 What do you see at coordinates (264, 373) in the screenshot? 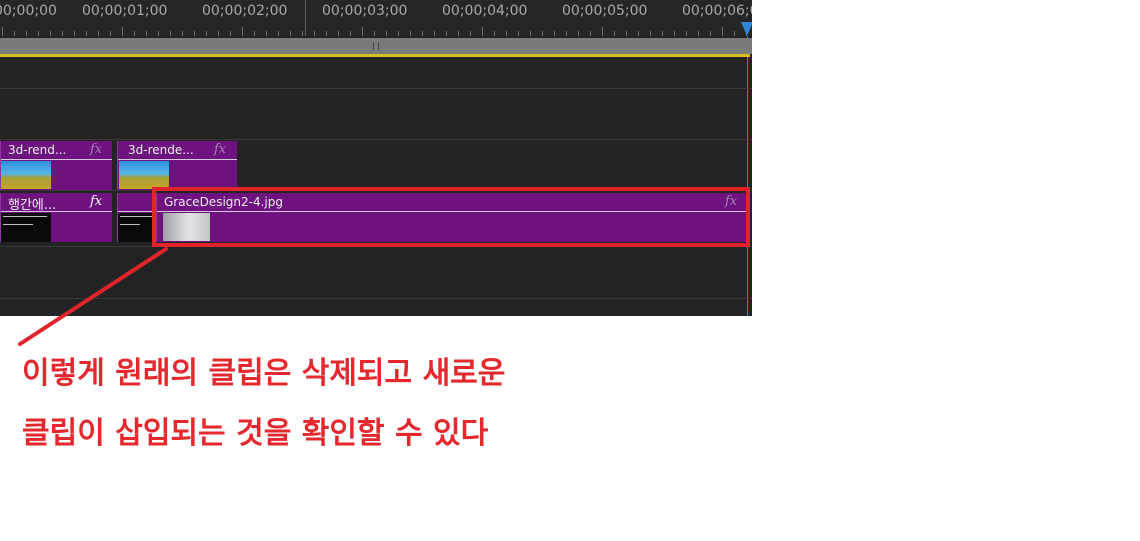
I see `annotation-line-1: 이렇게 원래의 클립은 삭제되고 새로운` at bounding box center [264, 373].